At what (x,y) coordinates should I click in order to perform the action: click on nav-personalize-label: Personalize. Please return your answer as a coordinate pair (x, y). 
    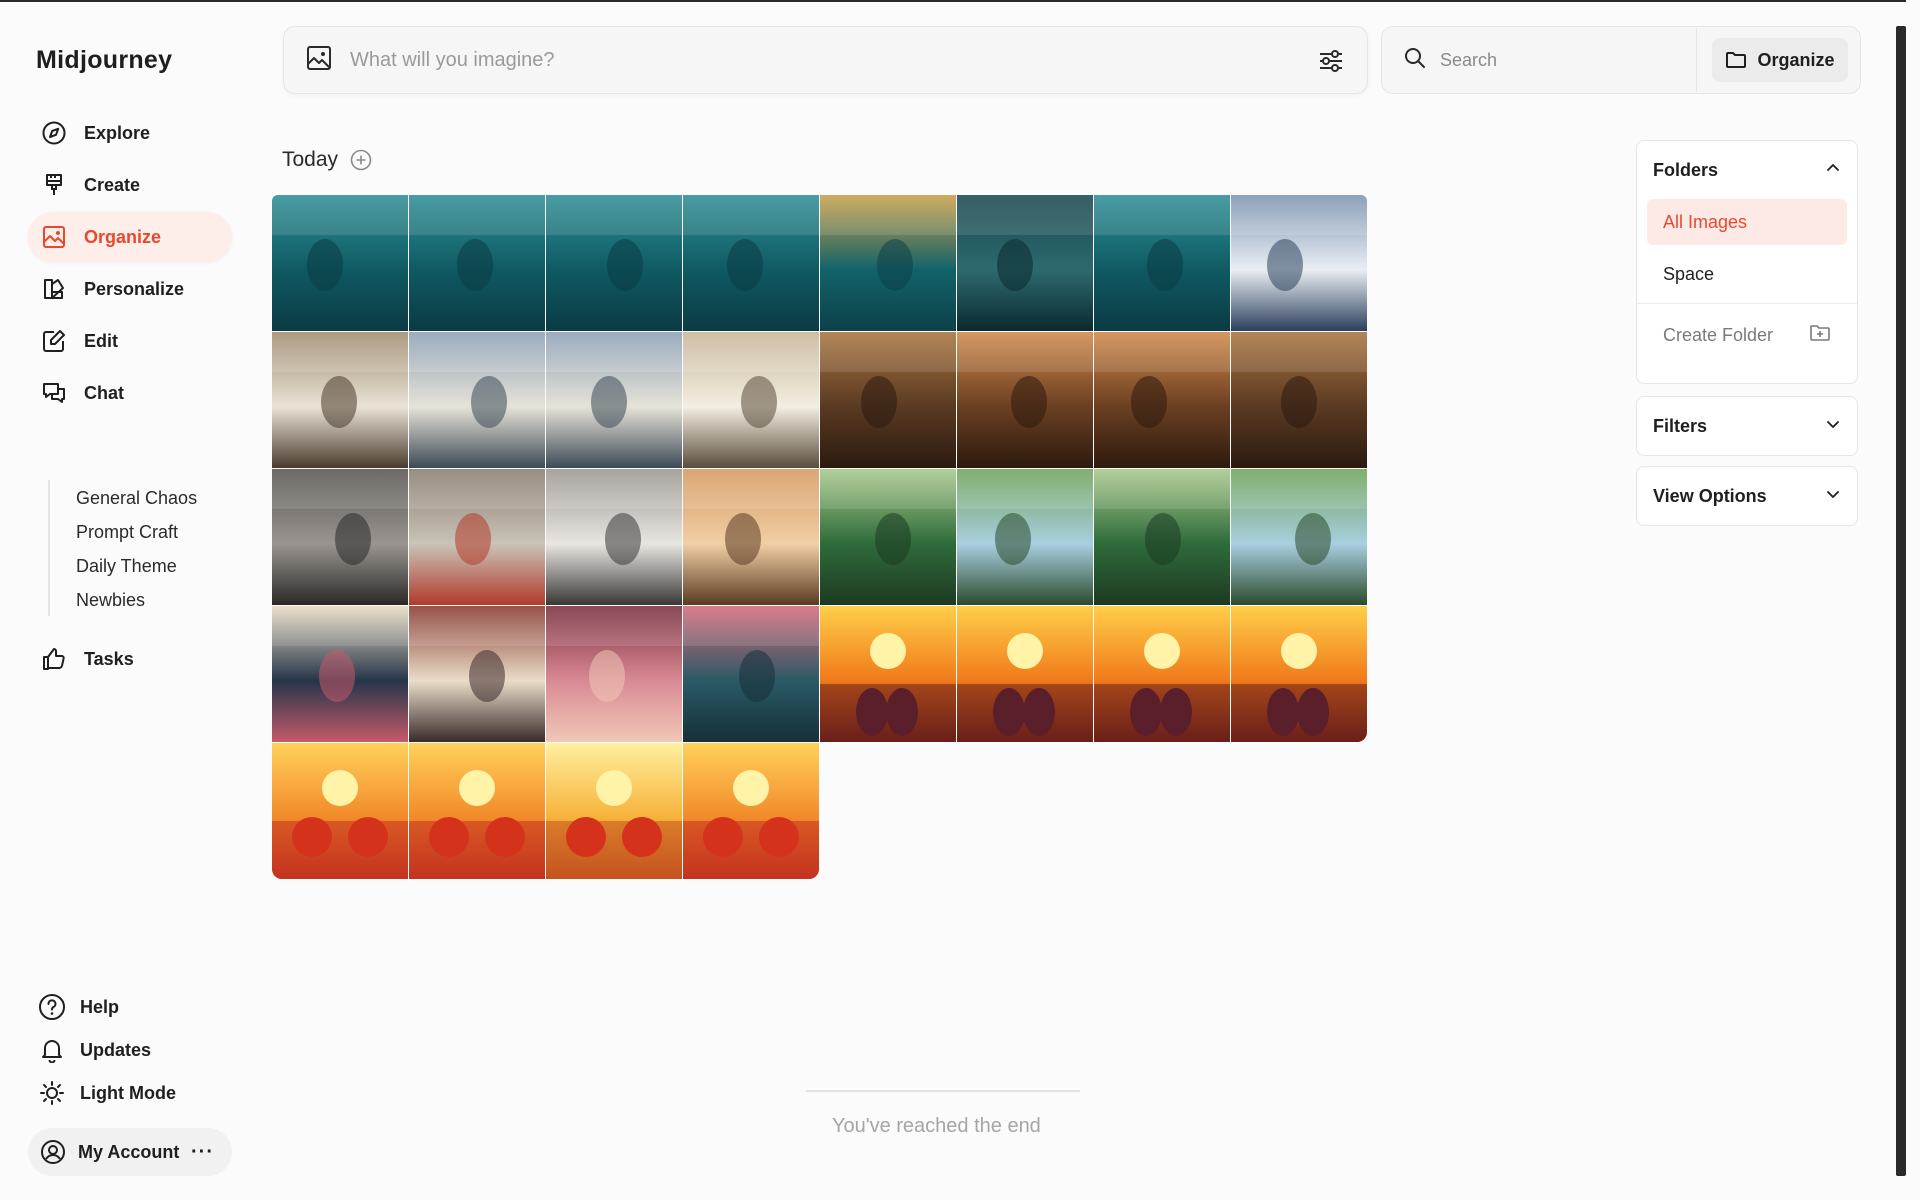
    Looking at the image, I should click on (134, 288).